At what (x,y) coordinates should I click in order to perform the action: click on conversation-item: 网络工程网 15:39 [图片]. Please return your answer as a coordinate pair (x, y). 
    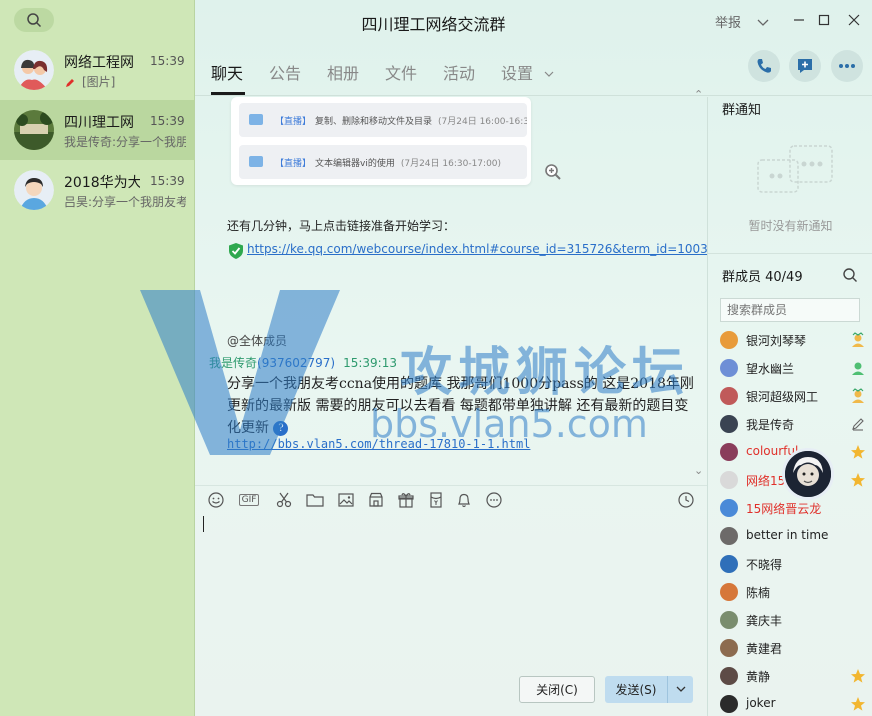
    Looking at the image, I should click on (97, 70).